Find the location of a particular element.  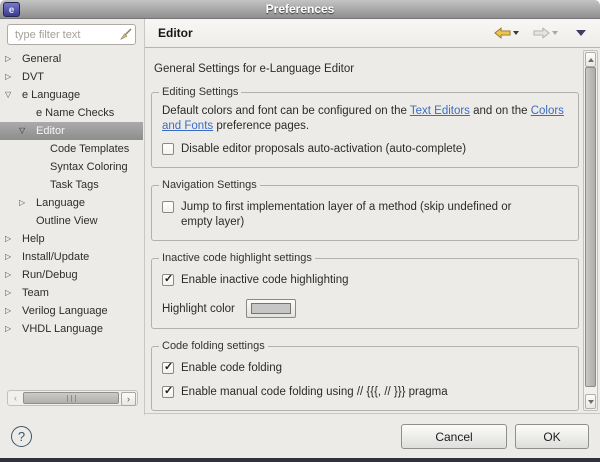

eclipse-logo-icon: e is located at coordinates (11, 9).